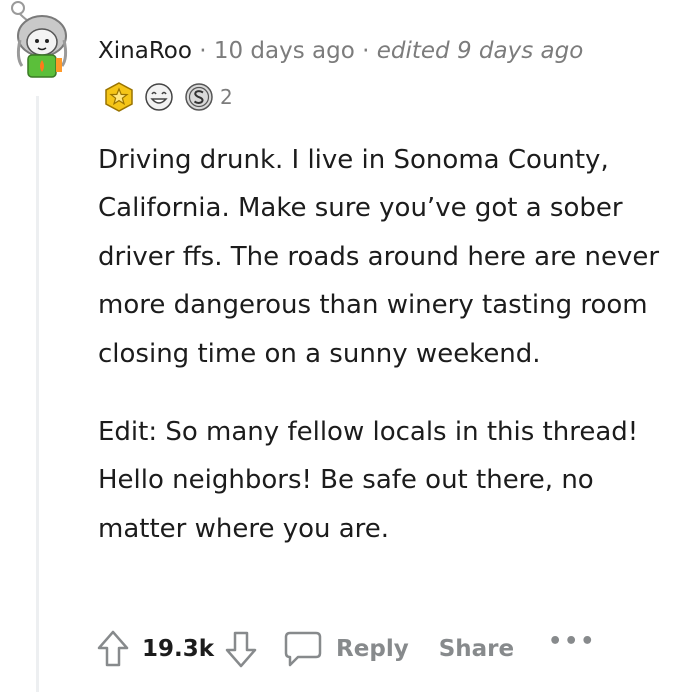  I want to click on downvote-button, so click(241, 649).